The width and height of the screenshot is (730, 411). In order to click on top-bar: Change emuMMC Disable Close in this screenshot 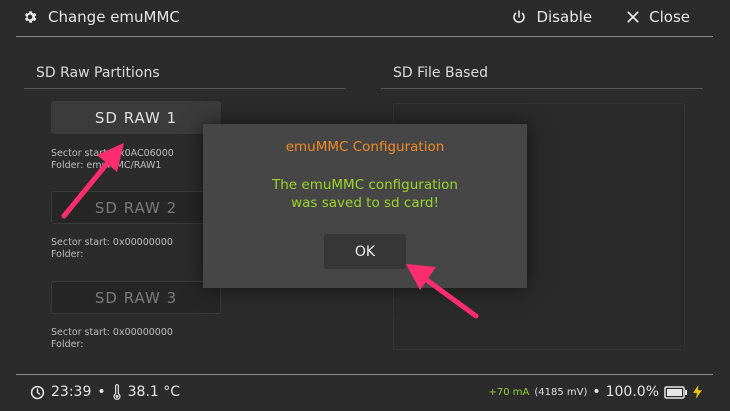, I will do `click(365, 18)`.